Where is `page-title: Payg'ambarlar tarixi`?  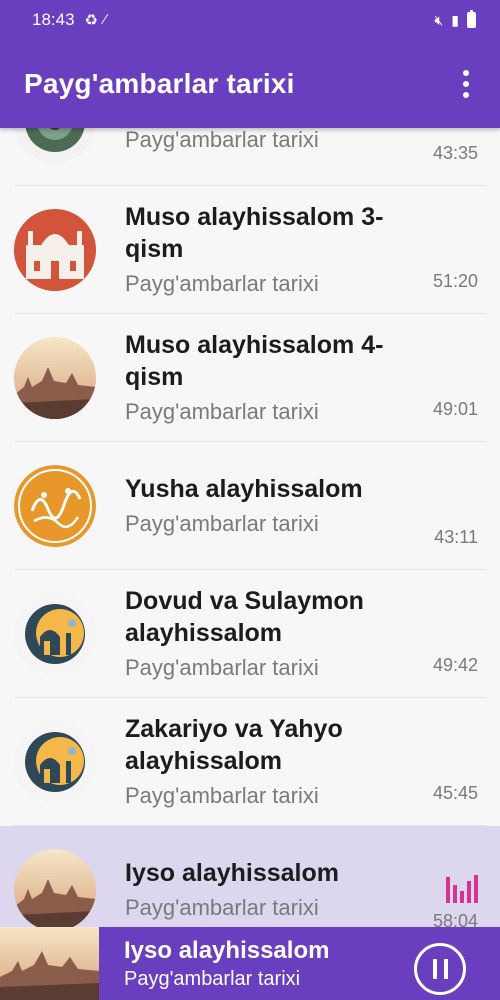
page-title: Payg'ambarlar tarixi is located at coordinates (159, 83).